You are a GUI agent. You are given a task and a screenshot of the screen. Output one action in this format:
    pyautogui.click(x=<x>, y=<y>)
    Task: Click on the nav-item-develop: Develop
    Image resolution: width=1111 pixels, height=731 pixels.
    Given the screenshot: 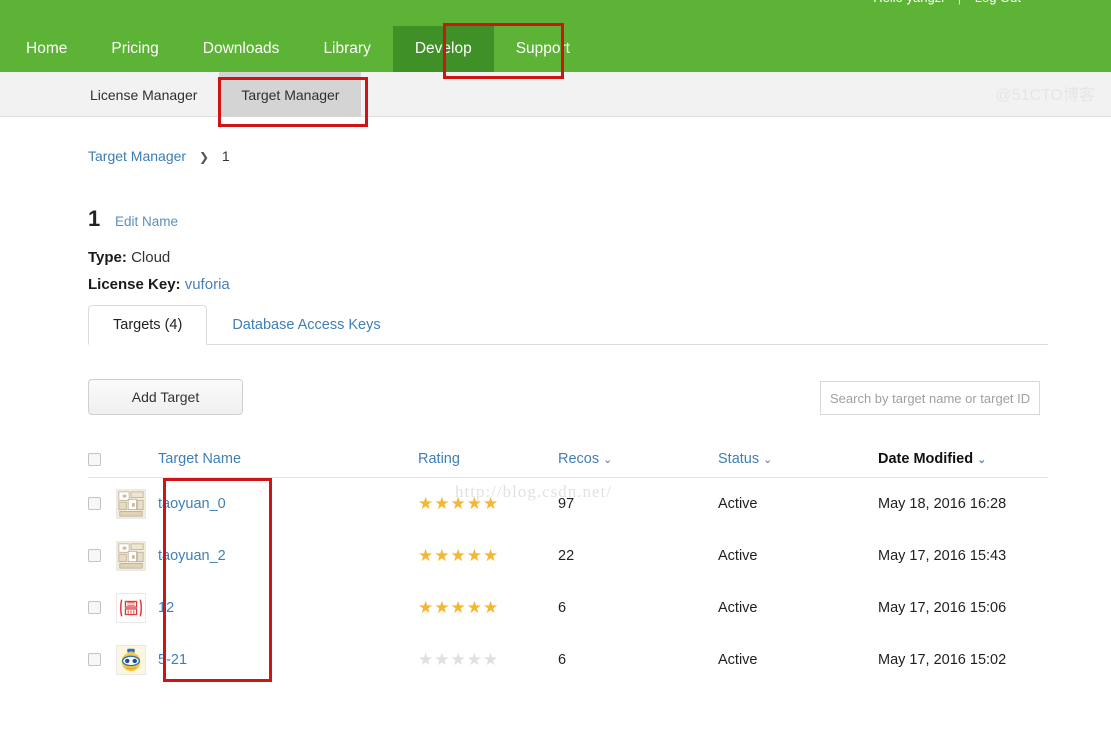 What is the action you would take?
    pyautogui.click(x=443, y=49)
    